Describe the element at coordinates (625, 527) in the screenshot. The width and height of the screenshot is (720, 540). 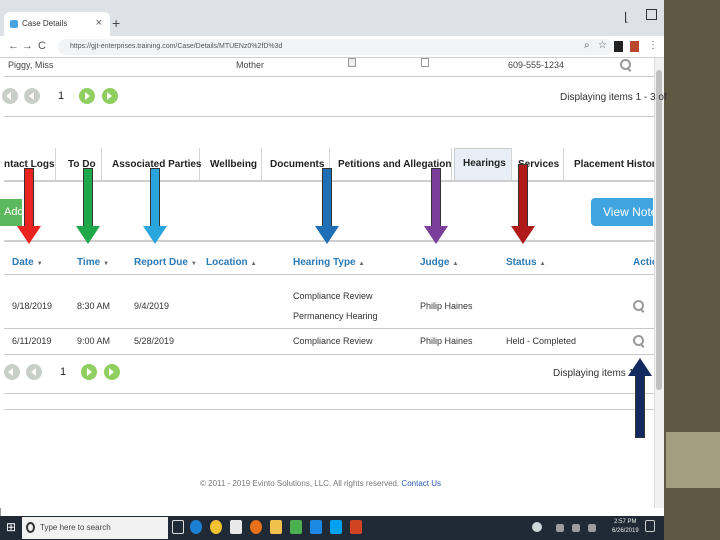
I see `taskbar-clock: 2:57 PM 6/26/2019` at that location.